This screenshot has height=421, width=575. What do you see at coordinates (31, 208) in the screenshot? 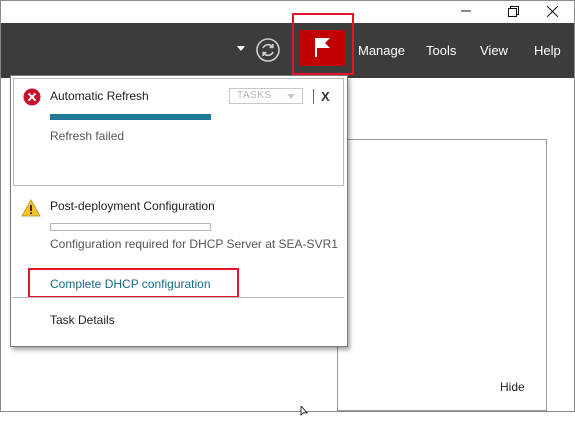
I see `warning-icon` at bounding box center [31, 208].